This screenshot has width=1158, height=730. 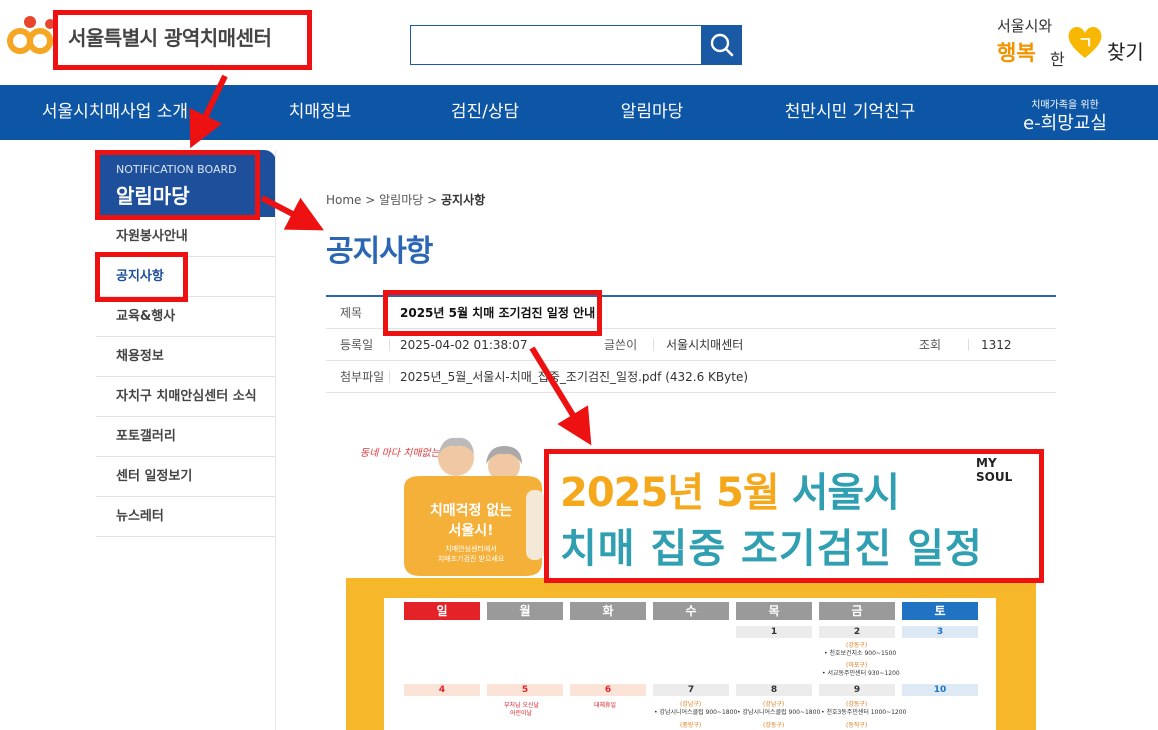 What do you see at coordinates (471, 549) in the screenshot?
I see `poster-bubble-sub1: 치매안심센터에서` at bounding box center [471, 549].